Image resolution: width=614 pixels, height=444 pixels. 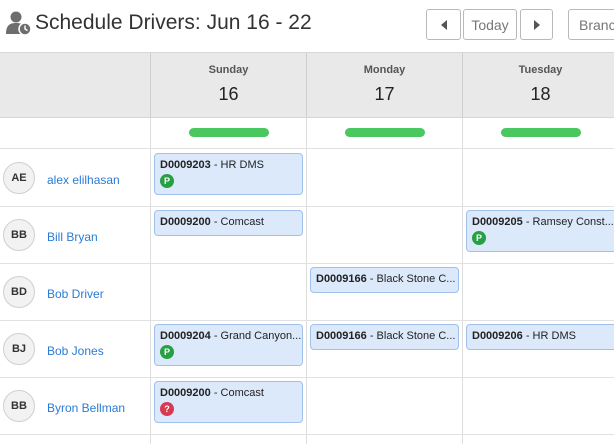 I want to click on schedule-event: D0009203 - HR DMS P, so click(x=228, y=174).